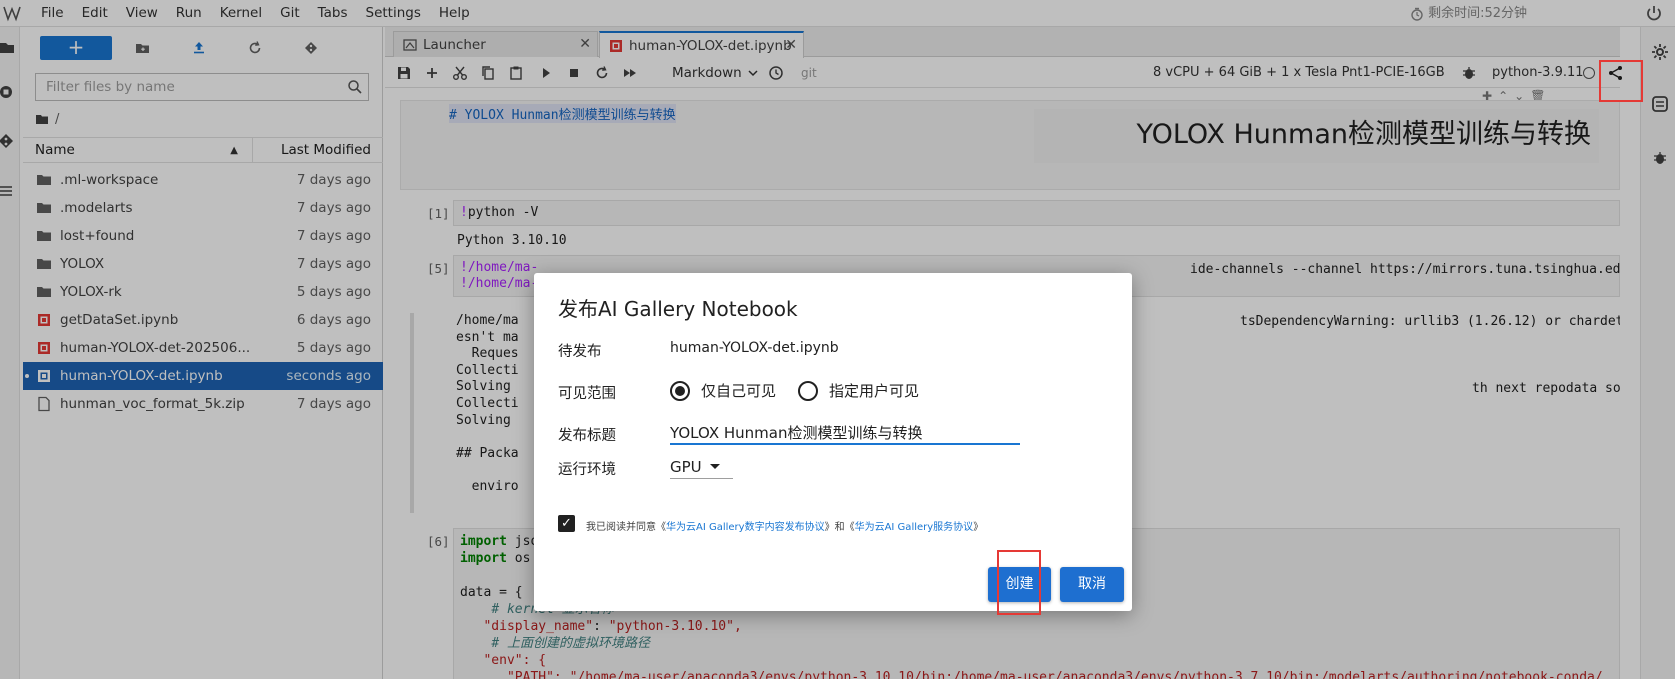  I want to click on title-label: 发布标题, so click(587, 436).